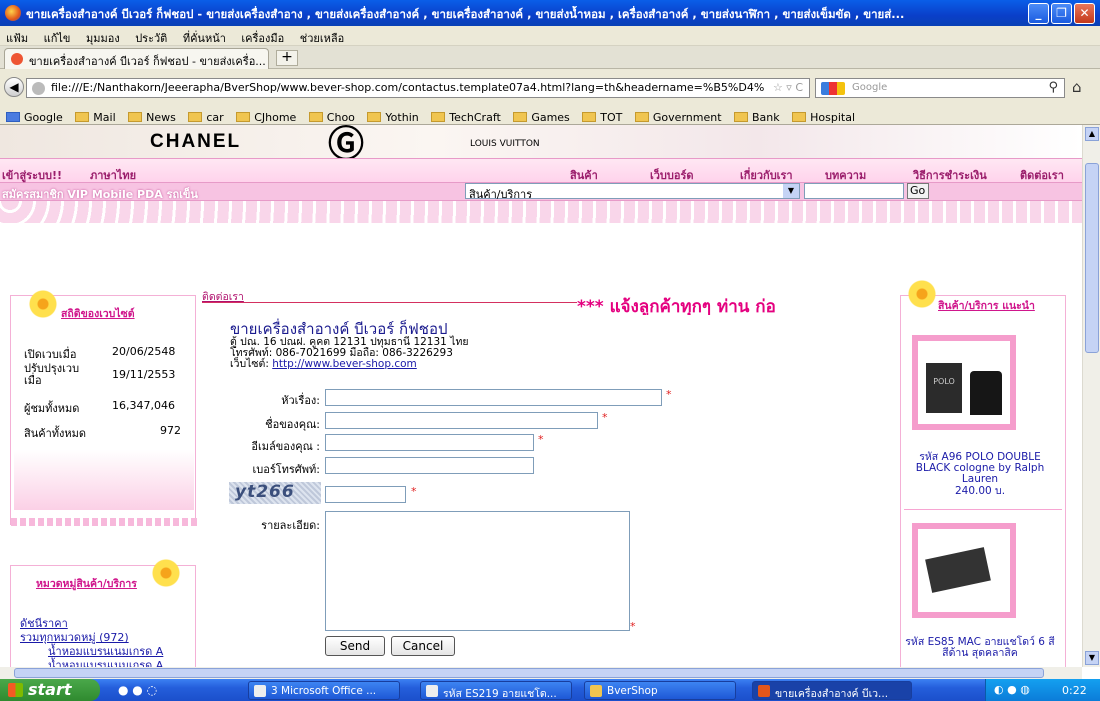 Image resolution: width=1100 pixels, height=701 pixels. What do you see at coordinates (393, 115) in the screenshot?
I see `bookmark-yothin: Yothin` at bounding box center [393, 115].